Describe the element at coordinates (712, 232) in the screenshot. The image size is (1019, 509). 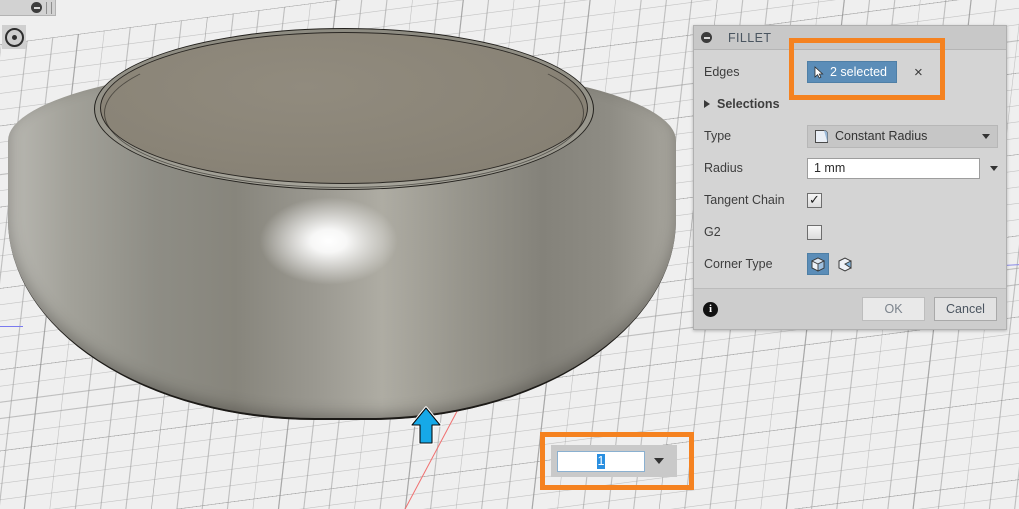
I see `g2-label: G2` at that location.